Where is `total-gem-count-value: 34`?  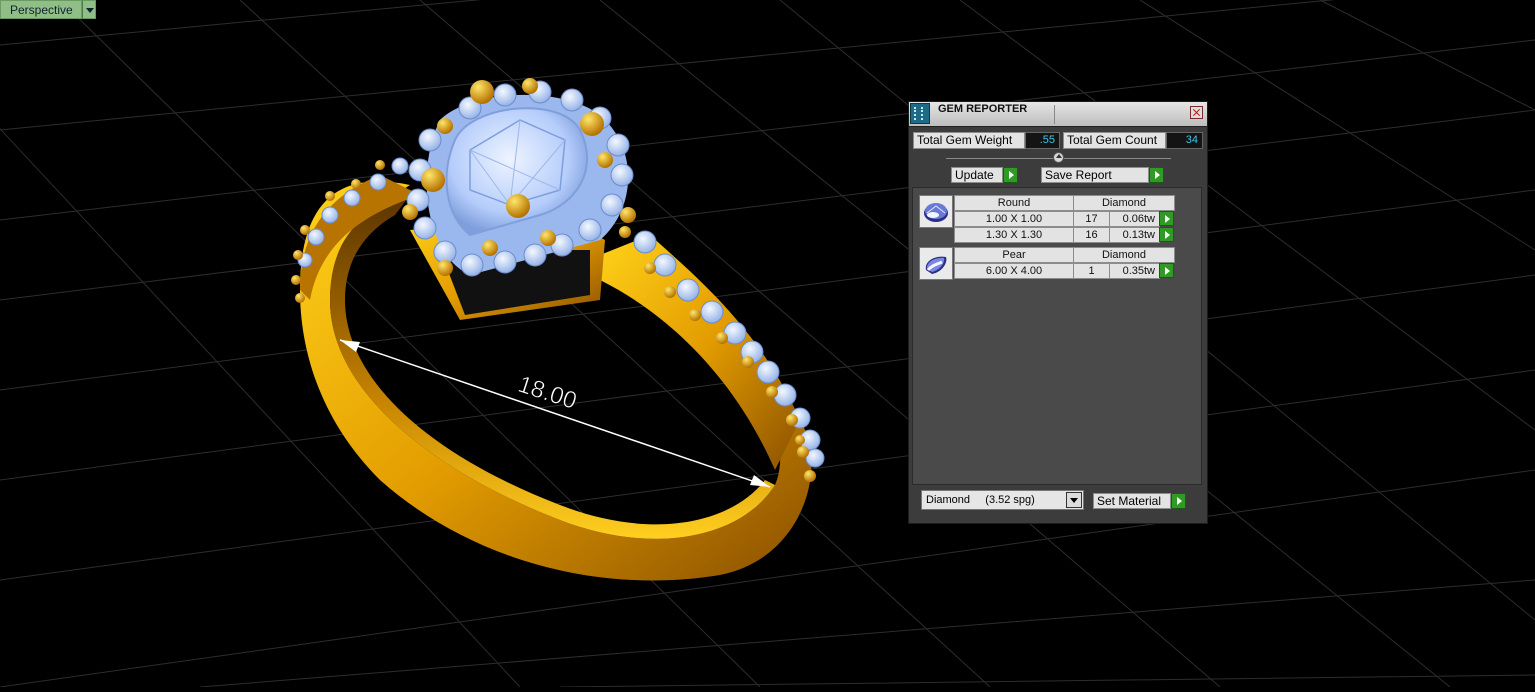 total-gem-count-value: 34 is located at coordinates (1184, 140).